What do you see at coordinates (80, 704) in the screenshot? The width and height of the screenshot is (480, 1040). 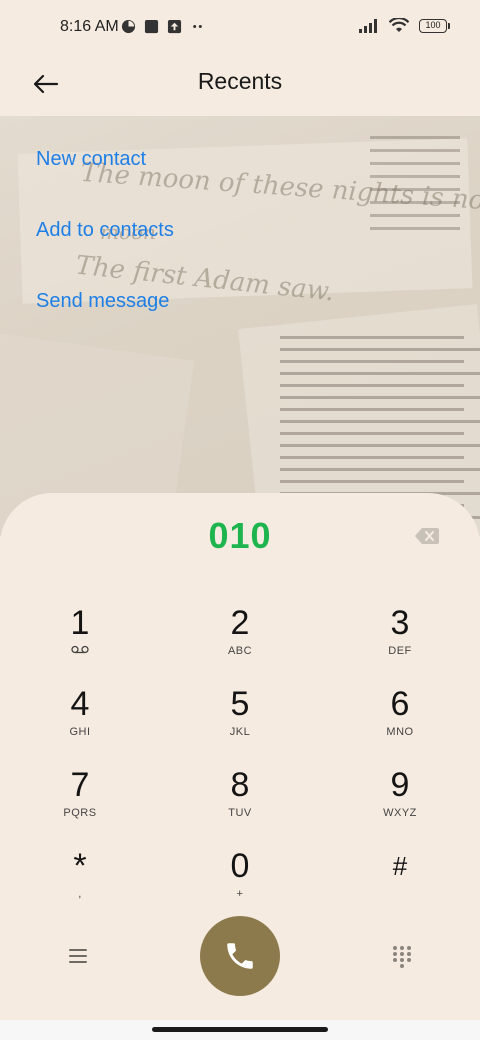 I see `key-digit: 4` at bounding box center [80, 704].